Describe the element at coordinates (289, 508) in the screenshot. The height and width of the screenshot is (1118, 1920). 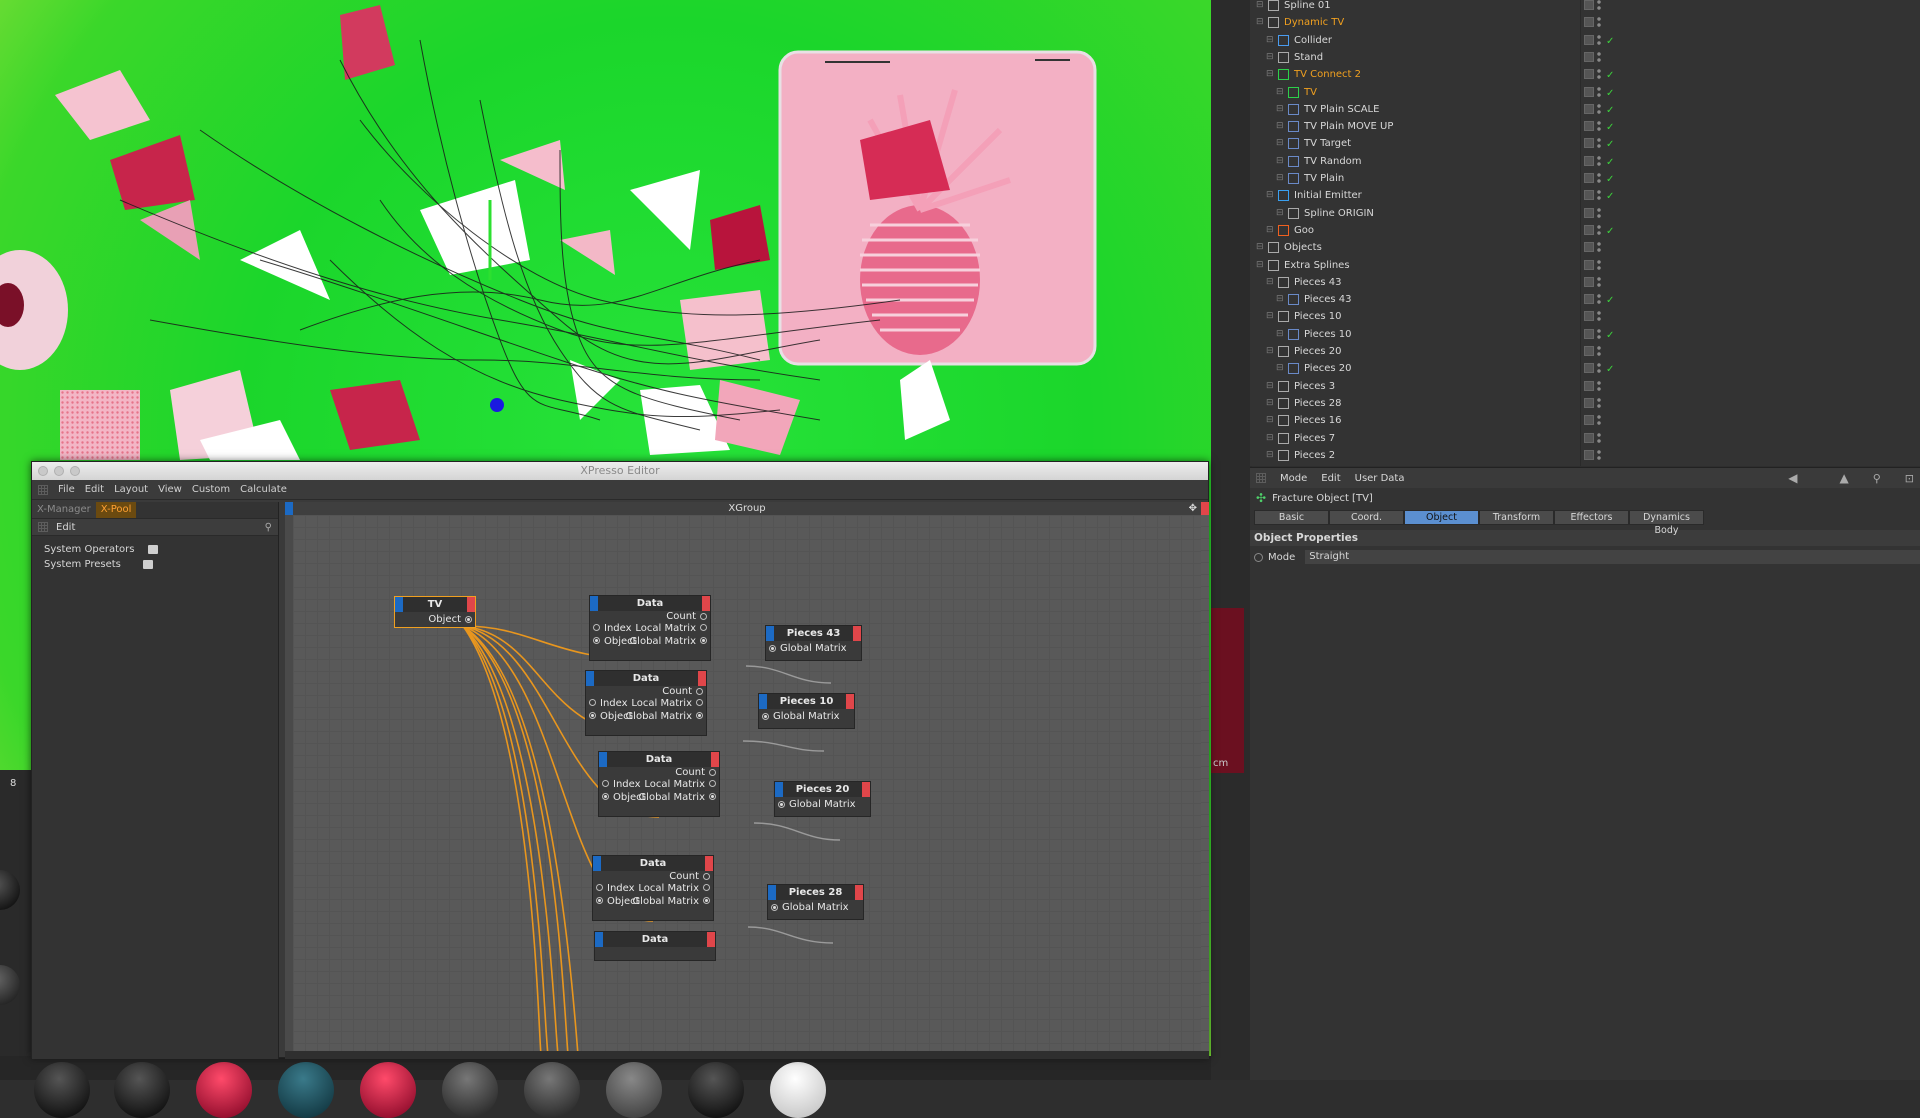
I see `input-port-strip` at that location.